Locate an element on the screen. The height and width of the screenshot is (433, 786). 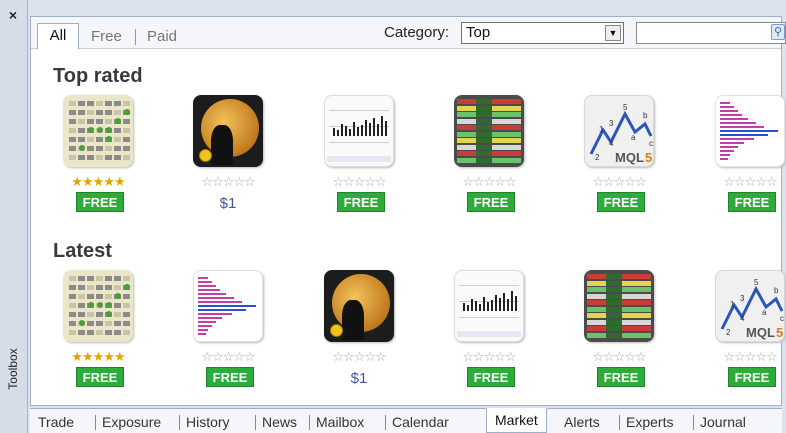
category-select: Top ▼ is located at coordinates (542, 33).